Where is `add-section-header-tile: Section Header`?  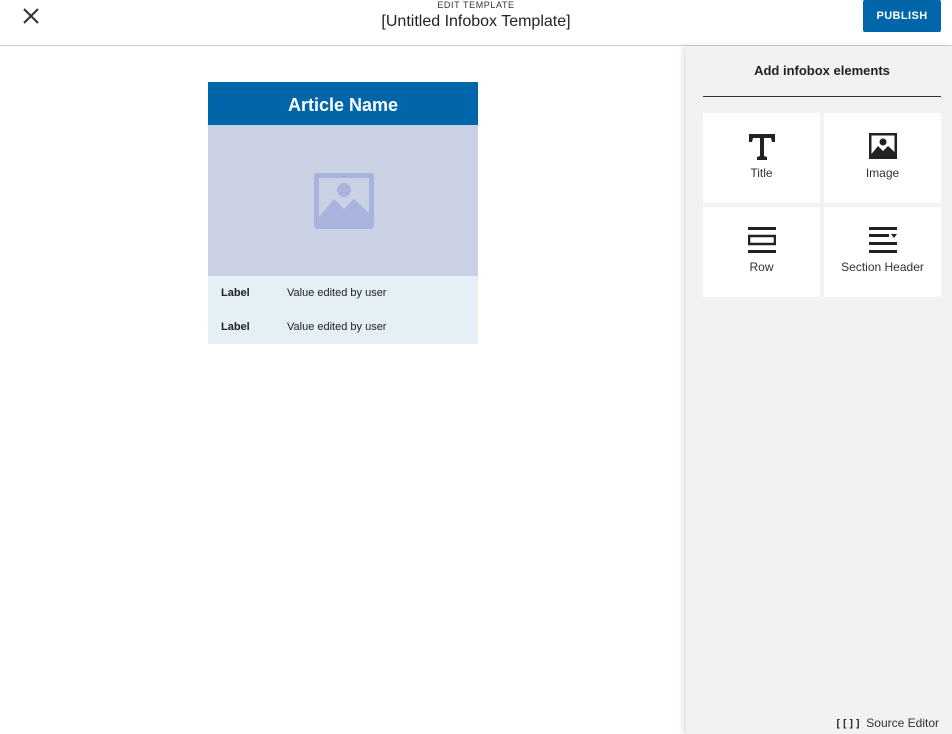
add-section-header-tile: Section Header is located at coordinates (882, 252).